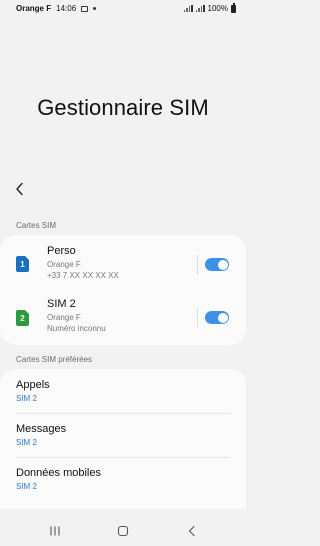  Describe the element at coordinates (34, 8) in the screenshot. I see `carrier-label: Orange F` at that location.